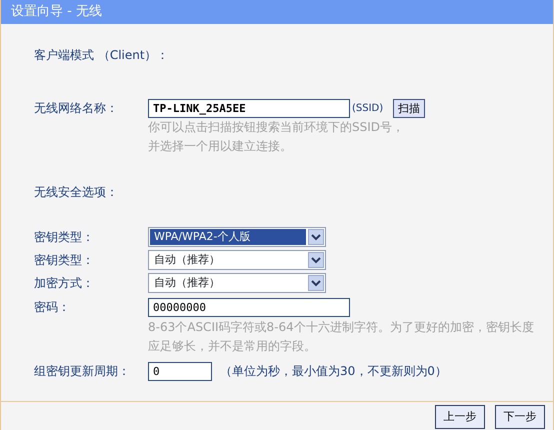  Describe the element at coordinates (409, 108) in the screenshot. I see `scan-button: 扫描` at that location.